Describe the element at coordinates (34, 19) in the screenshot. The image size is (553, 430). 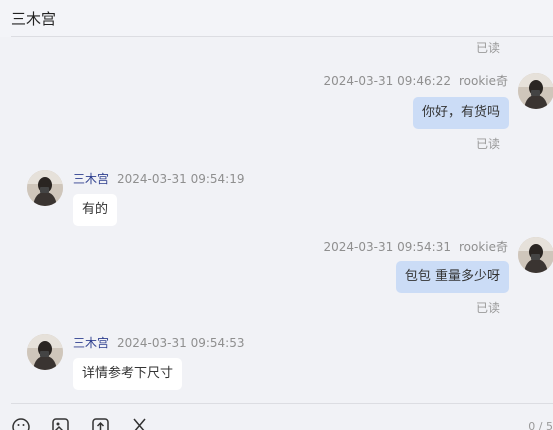
I see `chat-title: 三木宫` at that location.